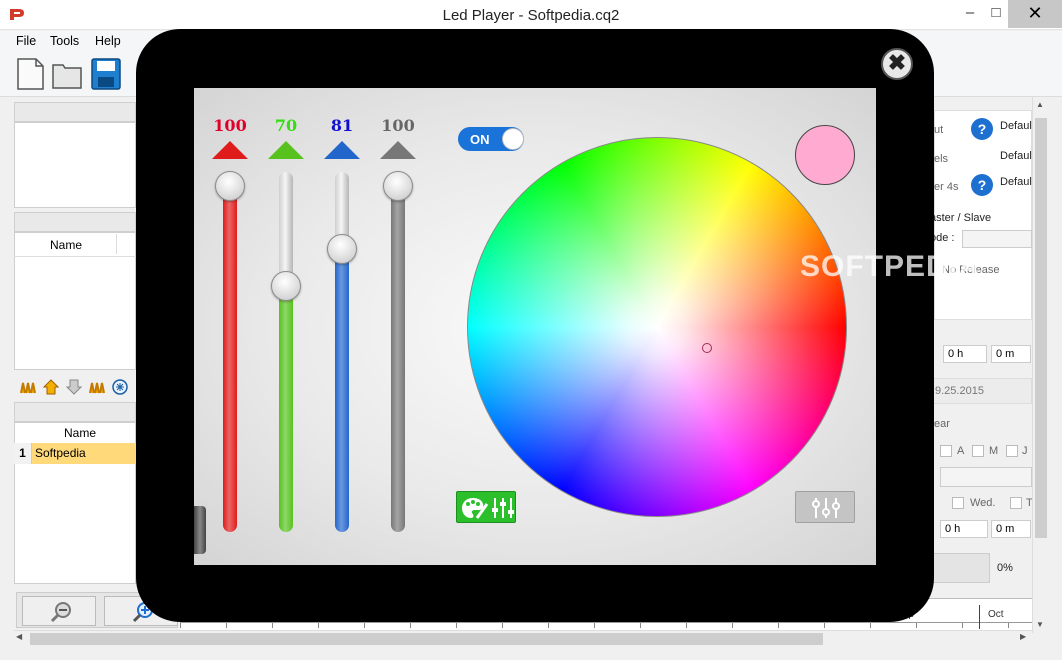  Describe the element at coordinates (1040, 624) in the screenshot. I see `scroll-down-icon: ▼` at that location.